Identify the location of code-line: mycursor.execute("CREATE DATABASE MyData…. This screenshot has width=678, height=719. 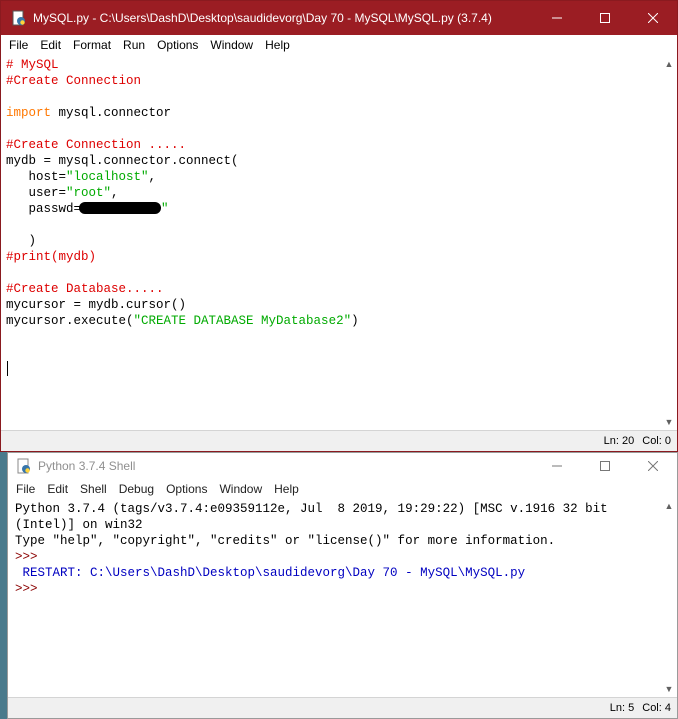
(182, 321).